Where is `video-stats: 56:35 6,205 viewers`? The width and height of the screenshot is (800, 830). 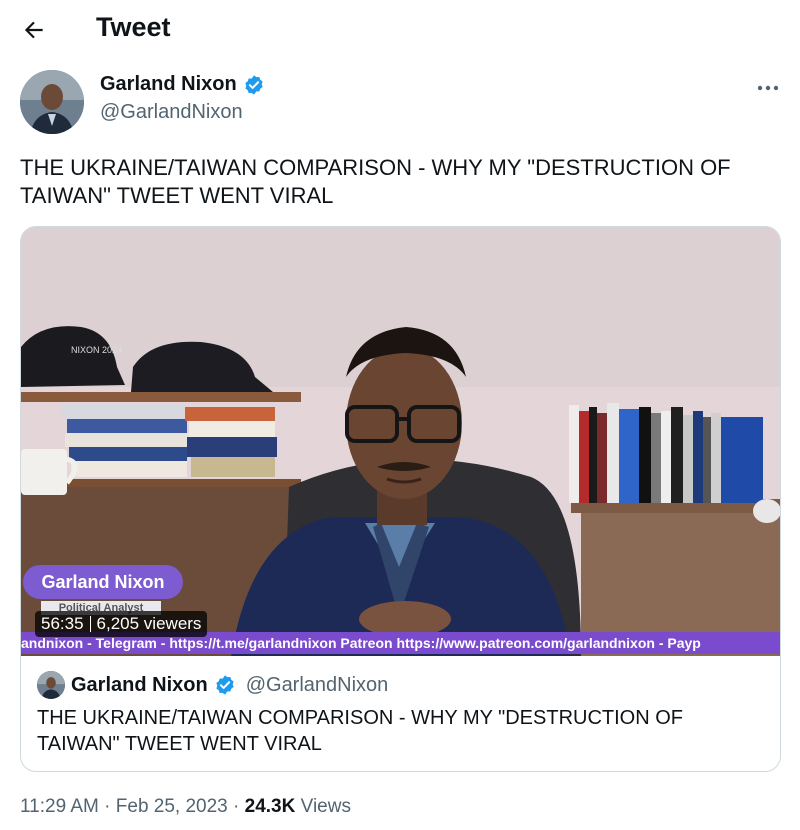
video-stats: 56:35 6,205 viewers is located at coordinates (121, 624).